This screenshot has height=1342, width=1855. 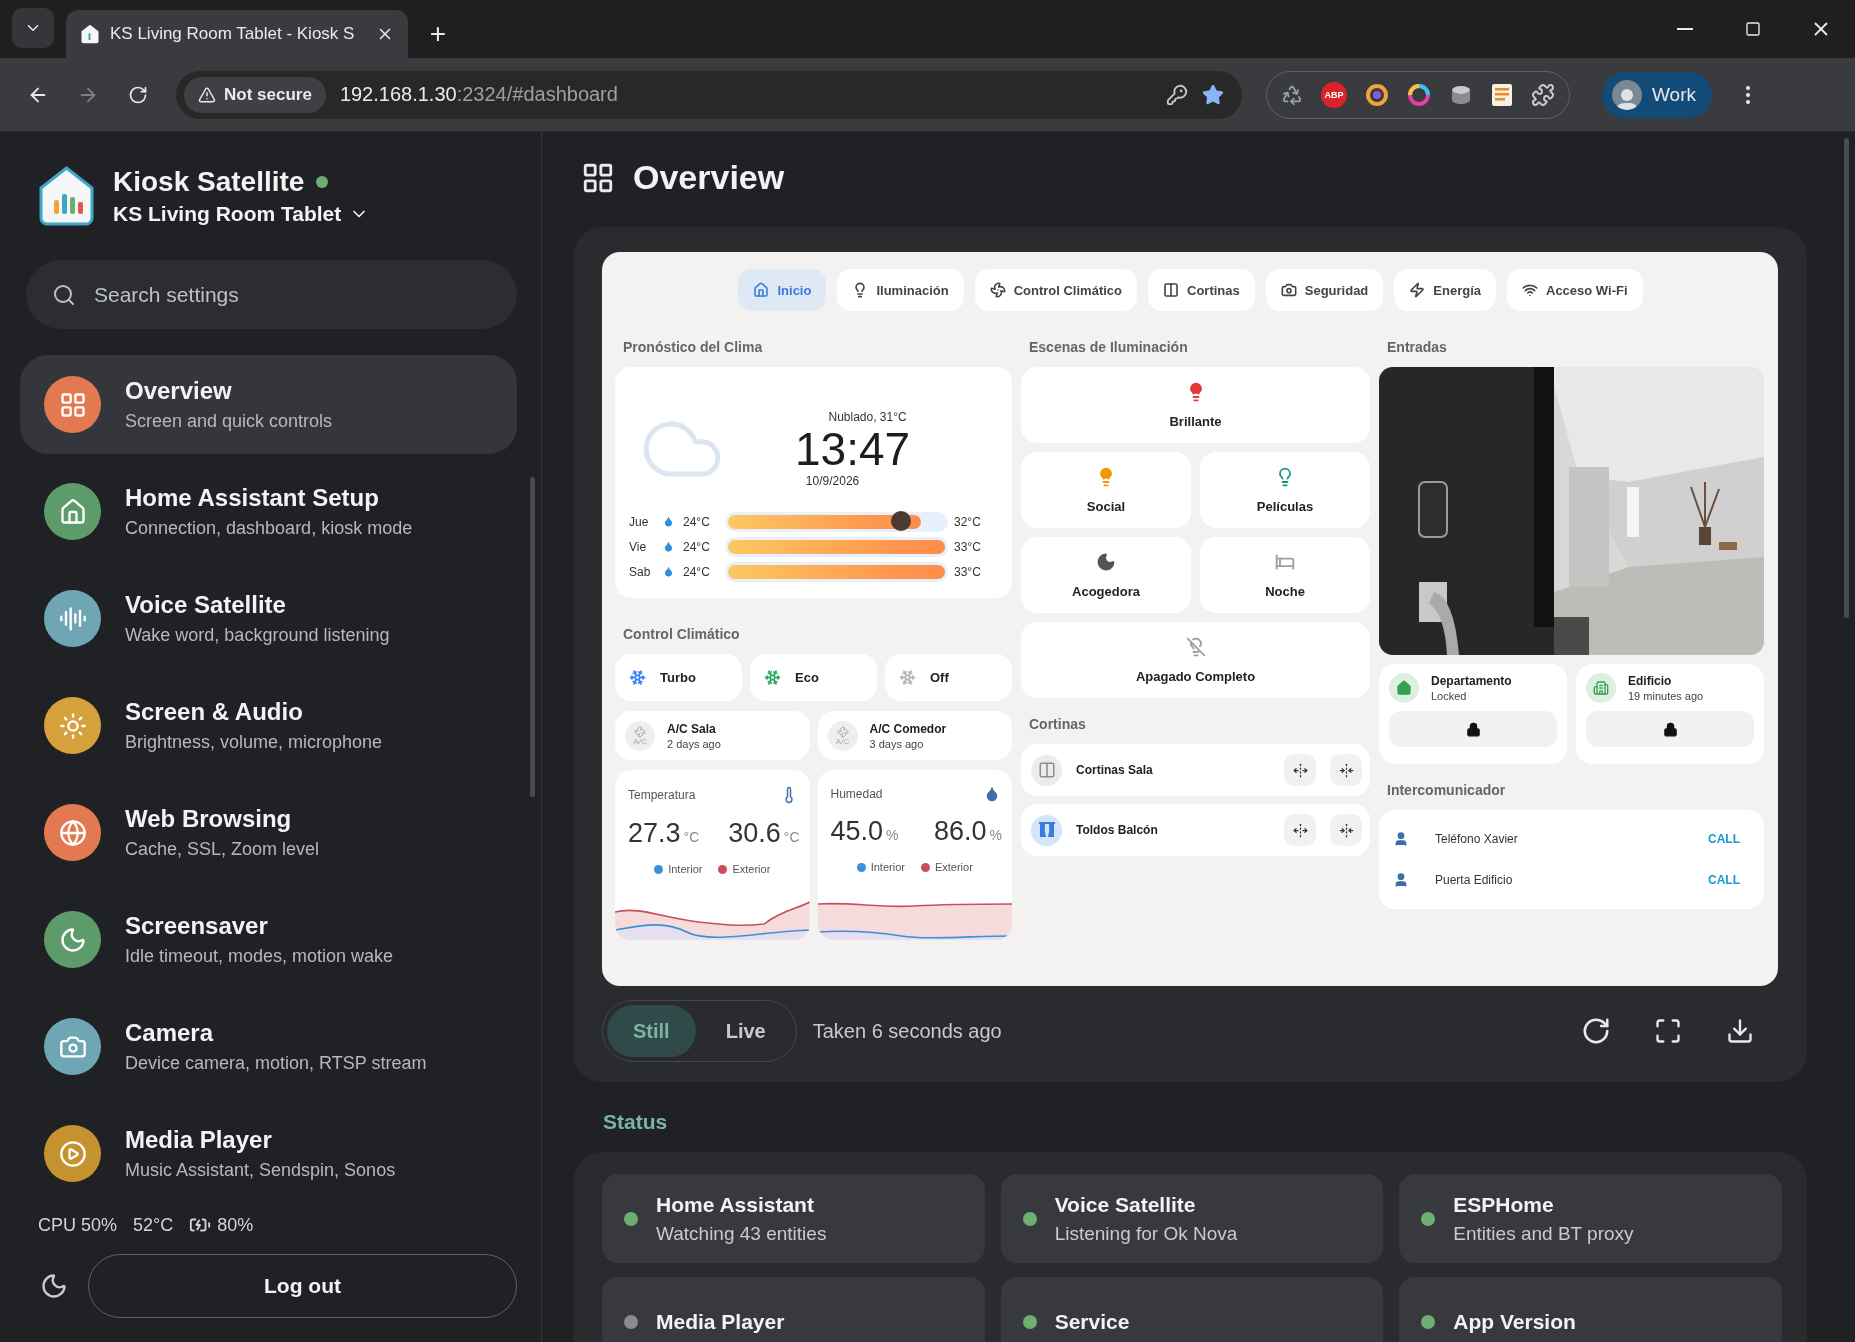 What do you see at coordinates (1502, 94) in the screenshot?
I see `document-icon` at bounding box center [1502, 94].